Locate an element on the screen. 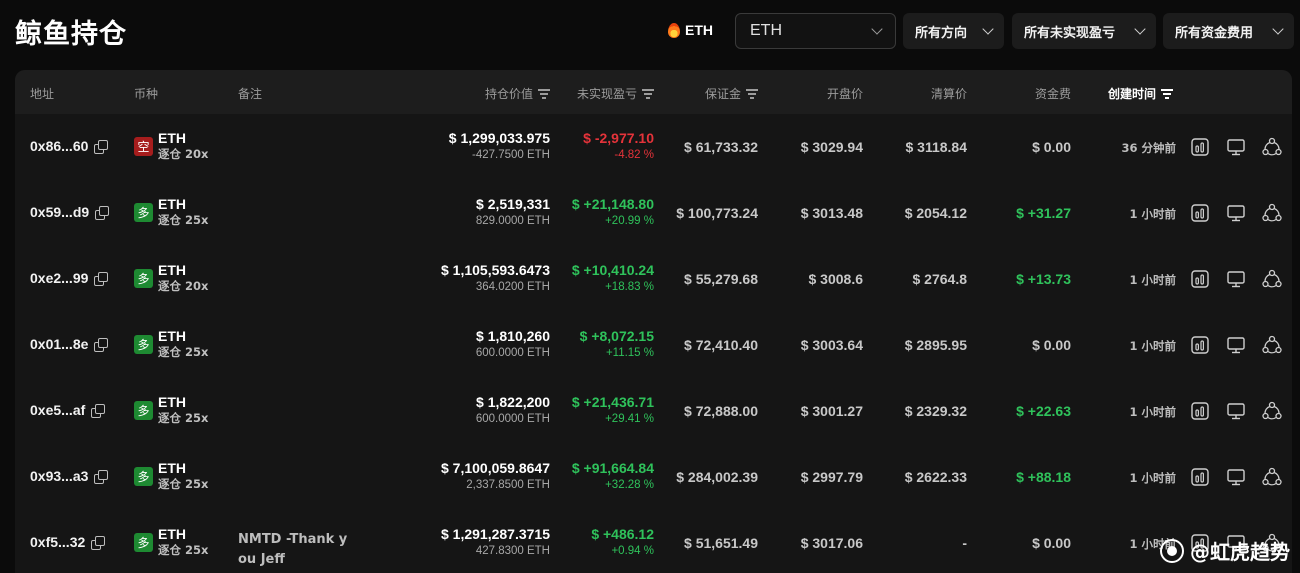  wallet-address: 0xf5...32 is located at coordinates (57, 542).